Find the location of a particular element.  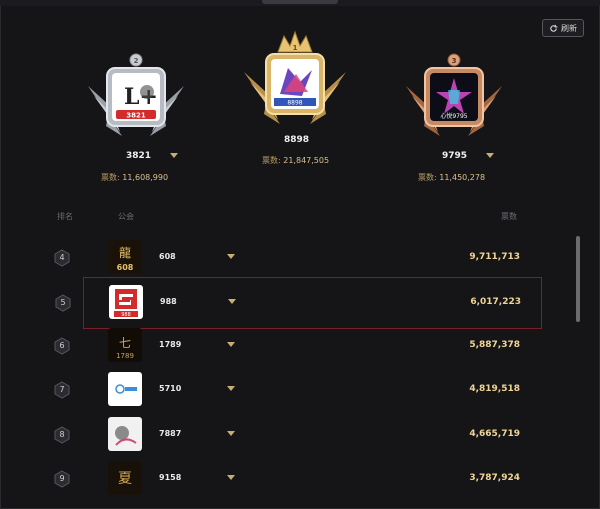

guild-avatar: 七 1789 is located at coordinates (125, 345).